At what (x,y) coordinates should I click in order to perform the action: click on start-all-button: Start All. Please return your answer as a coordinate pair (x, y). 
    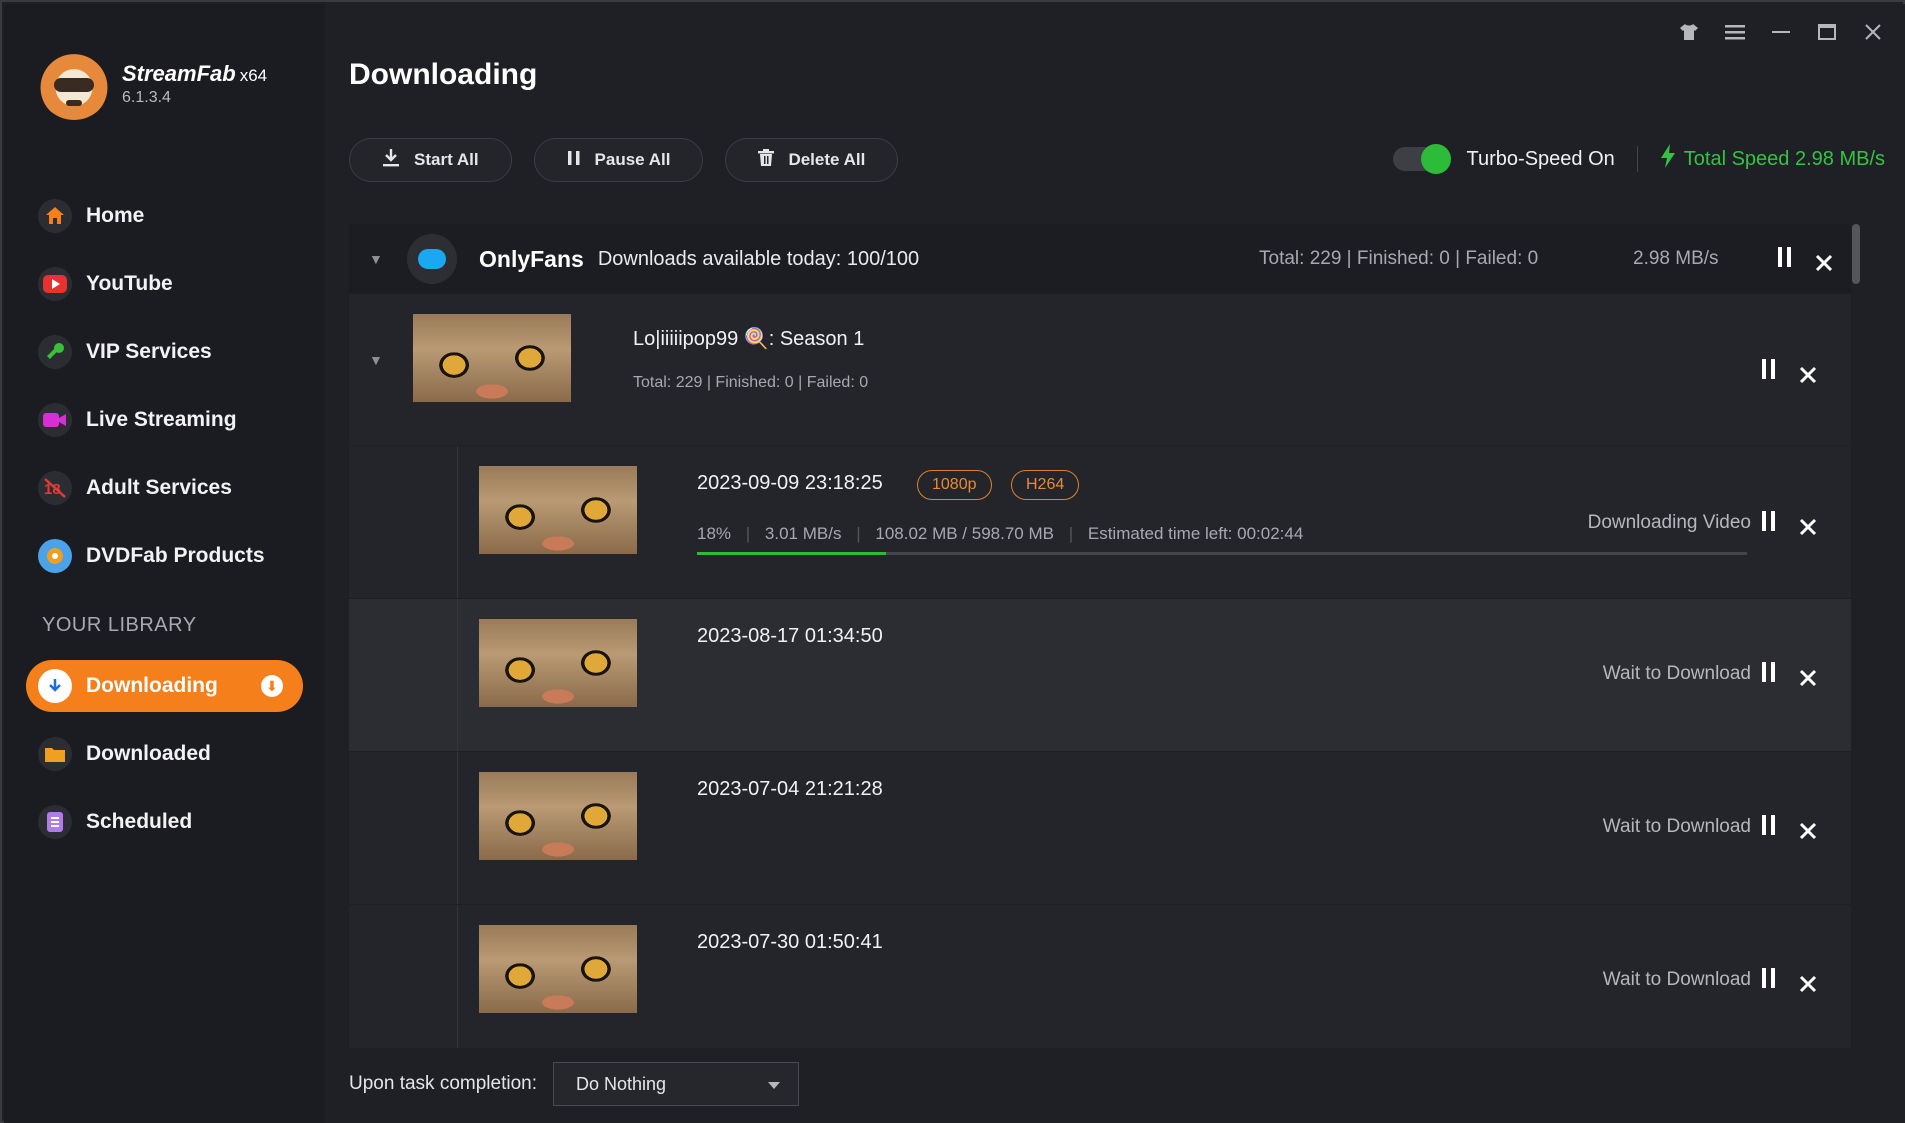
    Looking at the image, I should click on (430, 160).